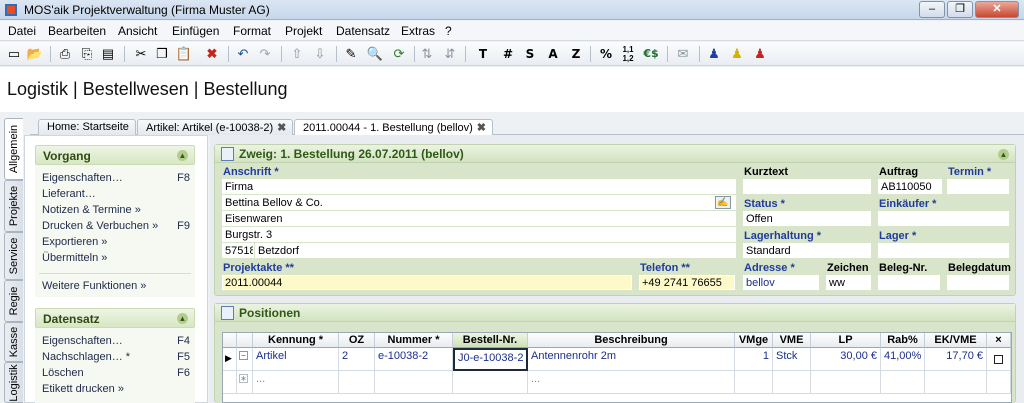  What do you see at coordinates (427, 282) in the screenshot?
I see `projektakte-field: 2011.00044` at bounding box center [427, 282].